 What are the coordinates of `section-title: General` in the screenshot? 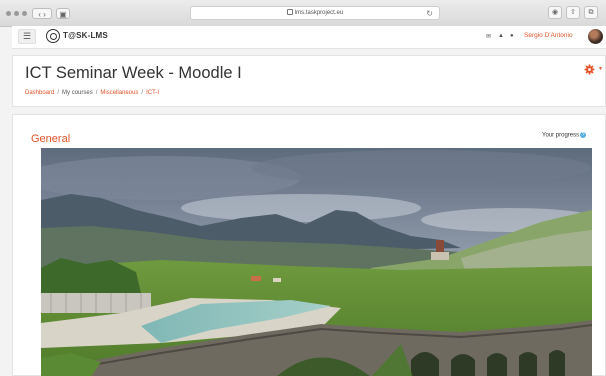 It's located at (50, 139).